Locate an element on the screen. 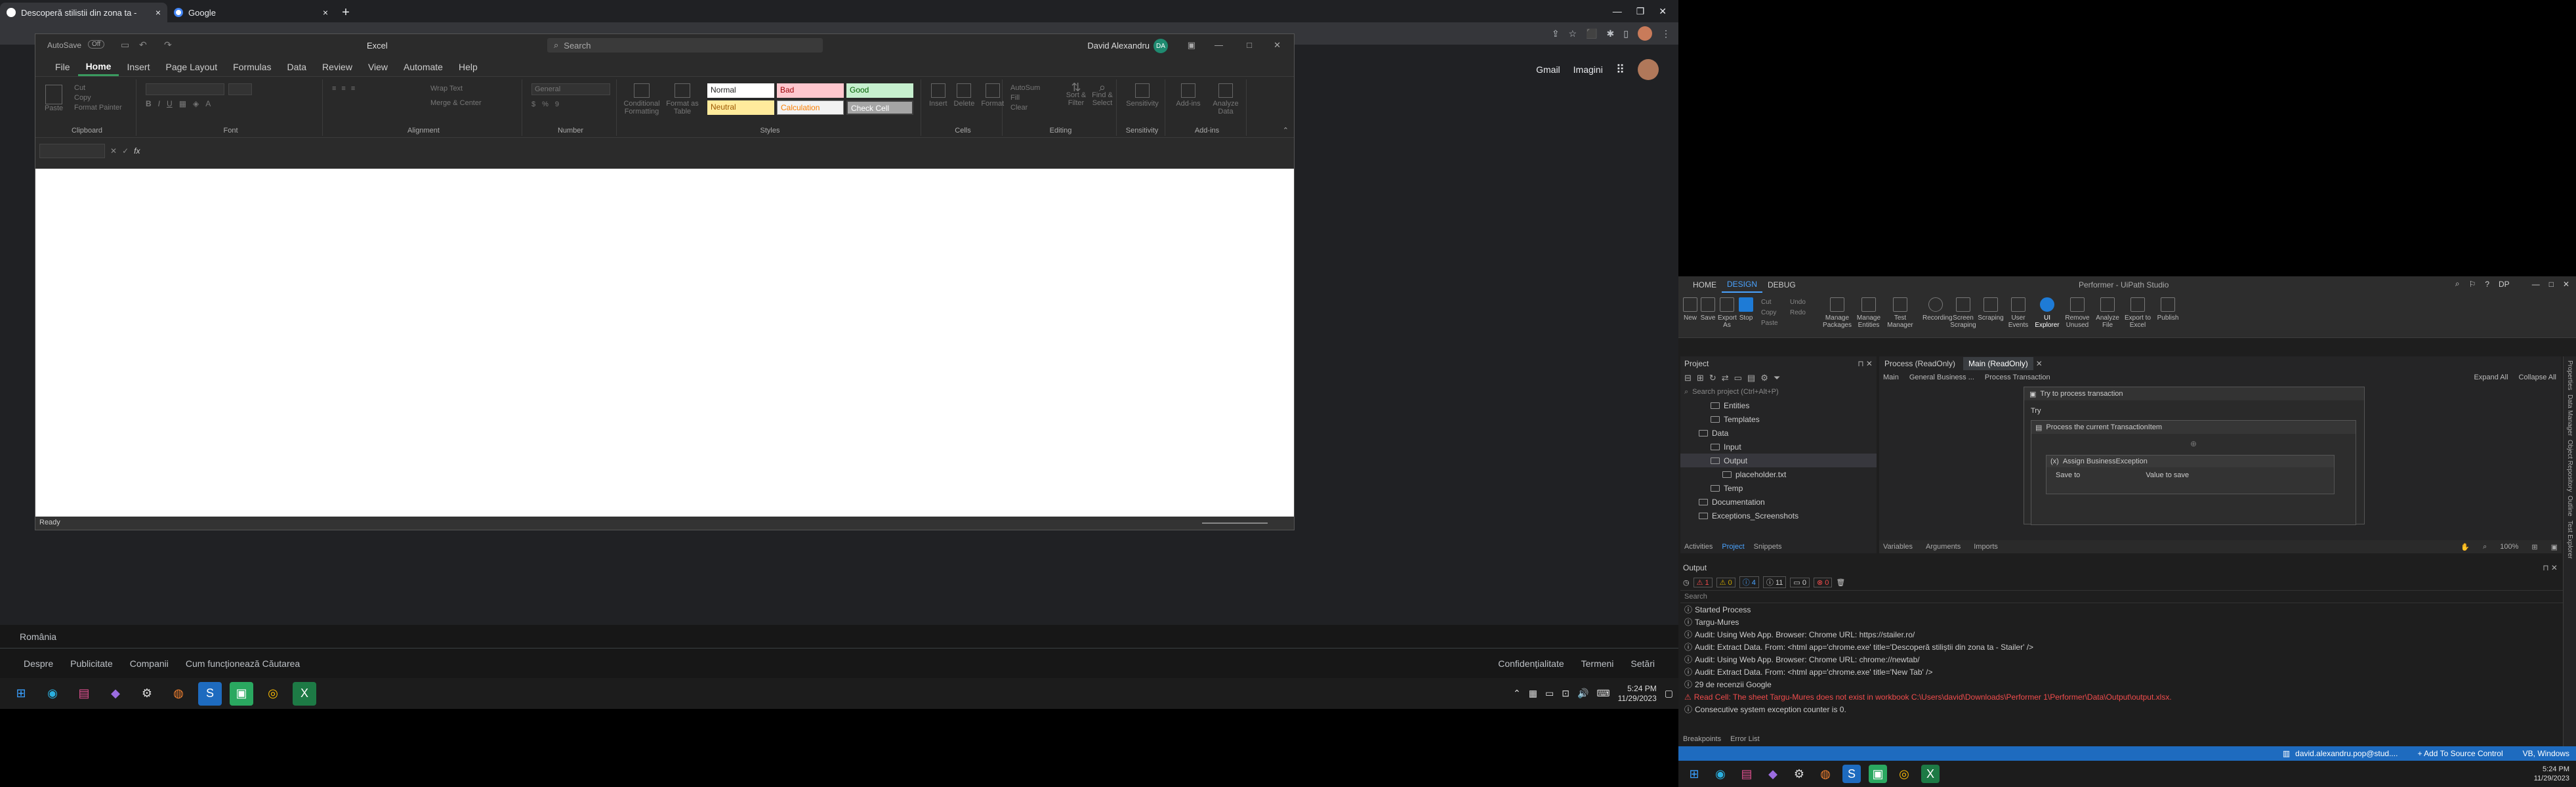  menu-view: View is located at coordinates (378, 67).